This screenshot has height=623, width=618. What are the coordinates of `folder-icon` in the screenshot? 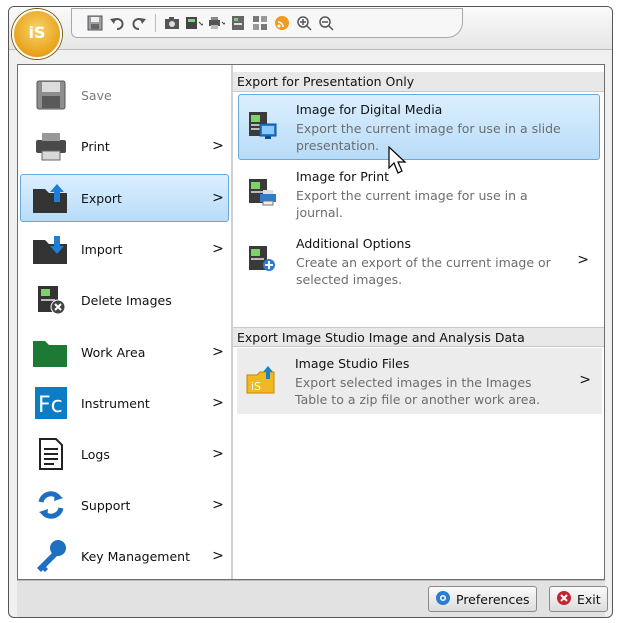 It's located at (51, 352).